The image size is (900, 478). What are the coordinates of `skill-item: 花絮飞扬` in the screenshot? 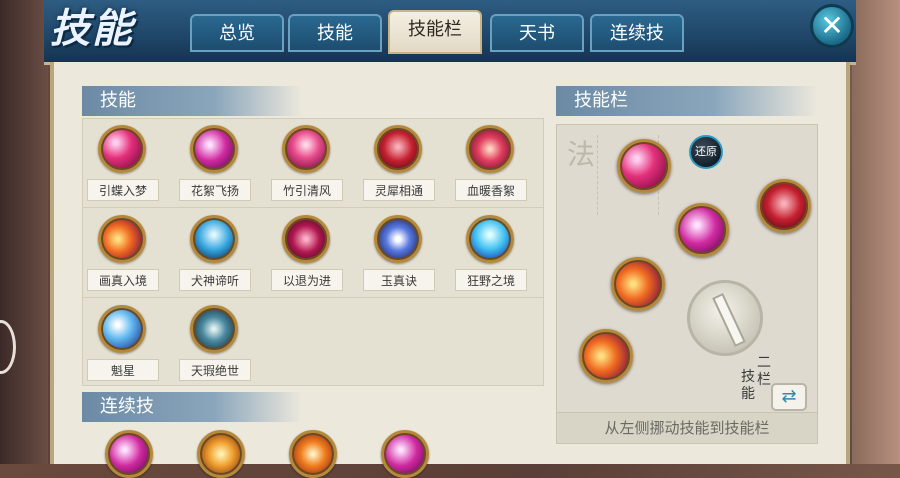 It's located at (215, 168).